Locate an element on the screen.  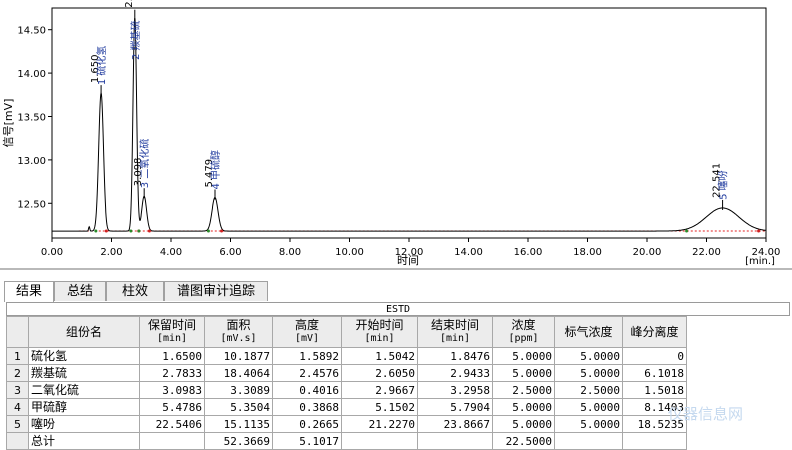
column-header: 浓度 [ppm] is located at coordinates (523, 332).